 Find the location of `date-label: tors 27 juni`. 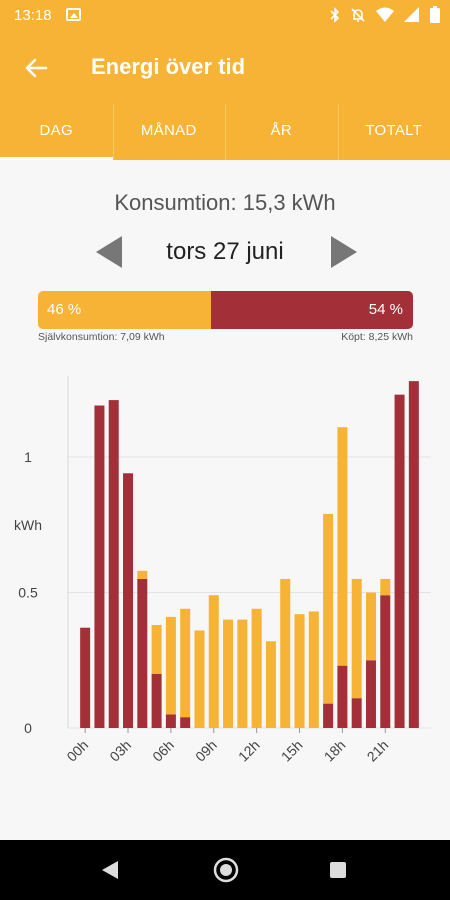

date-label: tors 27 juni is located at coordinates (225, 251).